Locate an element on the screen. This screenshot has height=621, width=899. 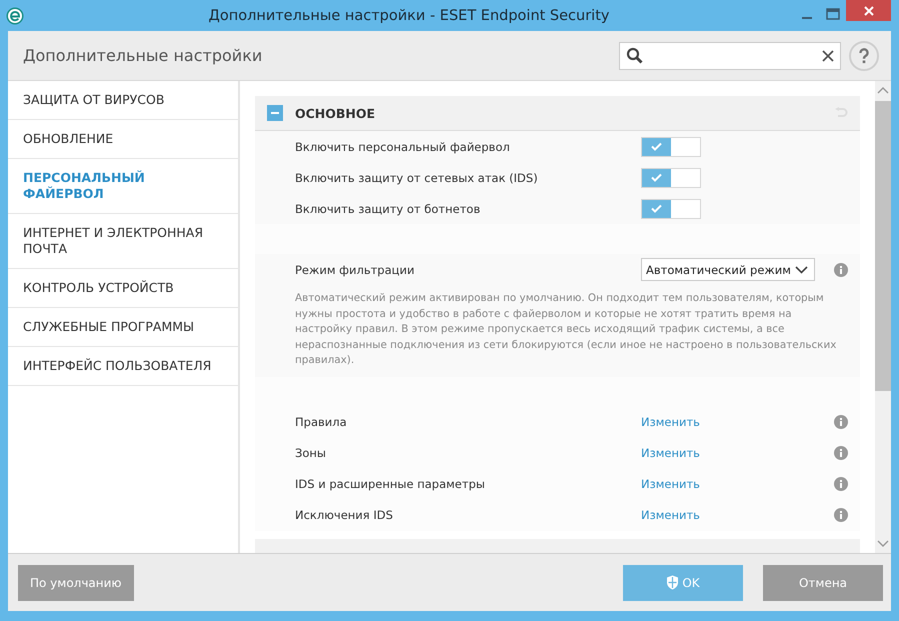
app-logo-icon is located at coordinates (15, 15).